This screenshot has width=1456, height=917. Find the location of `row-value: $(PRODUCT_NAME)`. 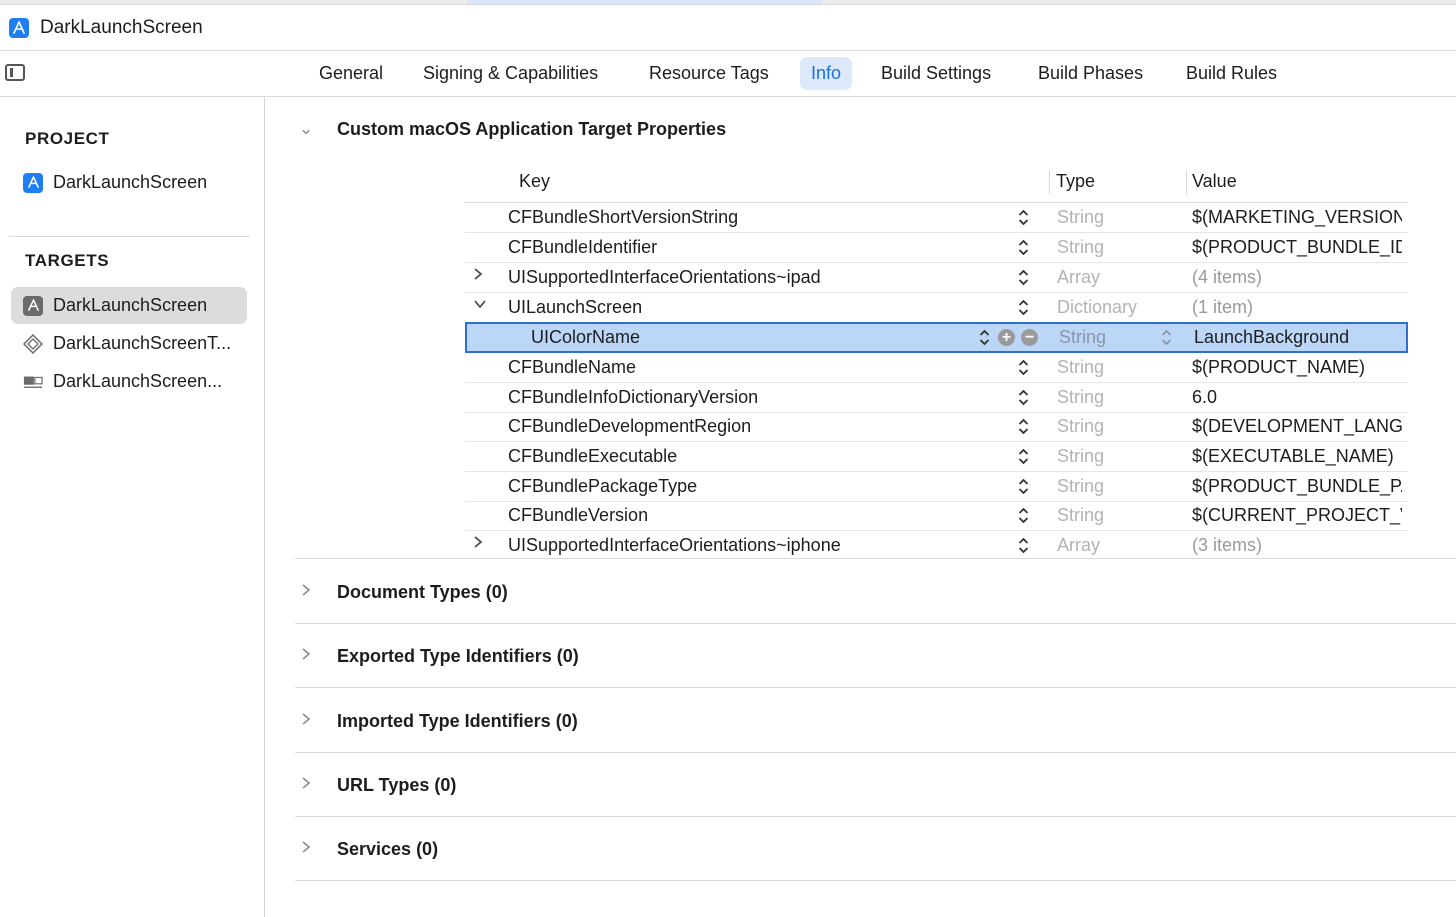

row-value: $(PRODUCT_NAME) is located at coordinates (1297, 367).